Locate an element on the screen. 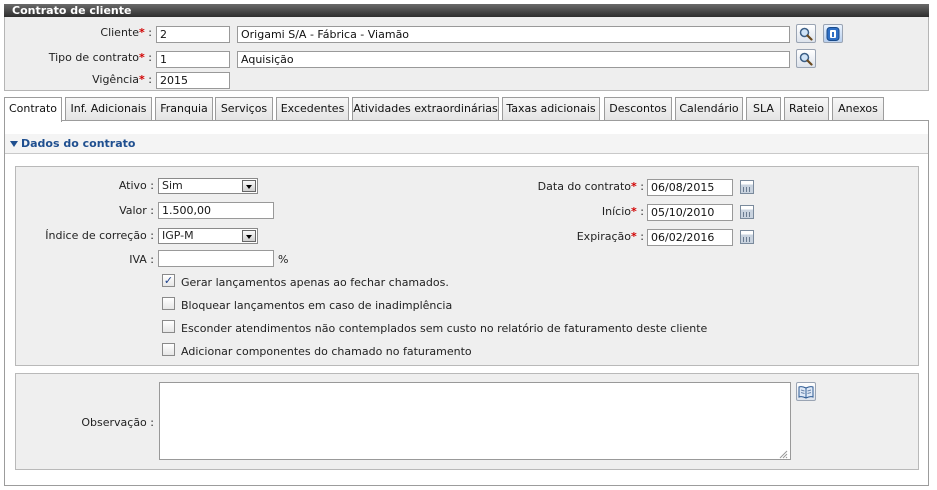 This screenshot has width=937, height=490. tab-descontos: Descontos is located at coordinates (638, 108).